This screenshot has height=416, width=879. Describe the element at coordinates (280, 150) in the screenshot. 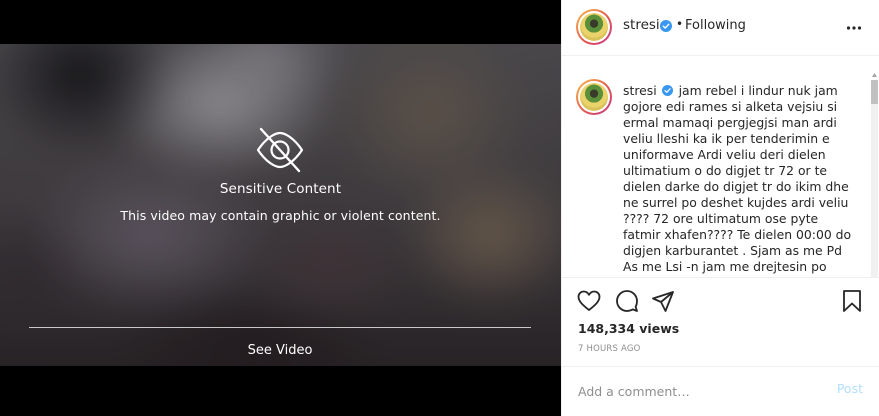

I see `eye-slash-icon` at that location.